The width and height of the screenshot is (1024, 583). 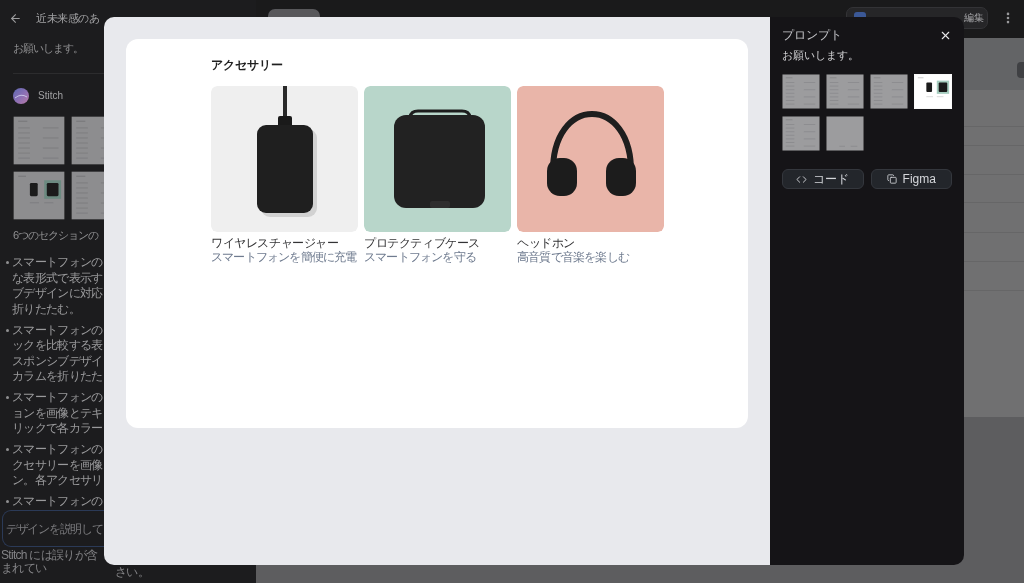 I want to click on product-name: ヘッドホン, so click(x=546, y=243).